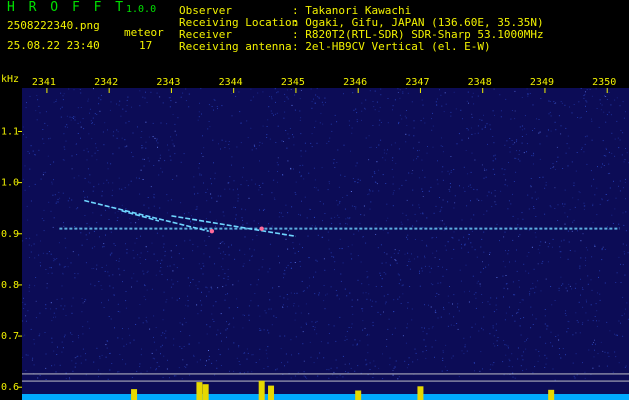  What do you see at coordinates (106, 82) in the screenshot?
I see `x-tick-label: 2342` at bounding box center [106, 82].